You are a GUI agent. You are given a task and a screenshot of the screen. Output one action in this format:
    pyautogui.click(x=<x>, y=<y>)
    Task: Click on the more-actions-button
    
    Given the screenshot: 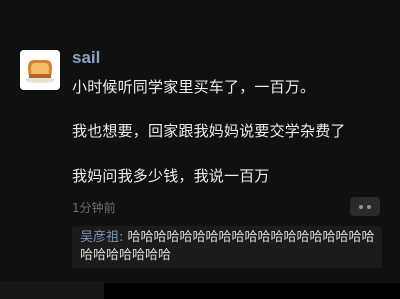 What is the action you would take?
    pyautogui.click(x=365, y=206)
    